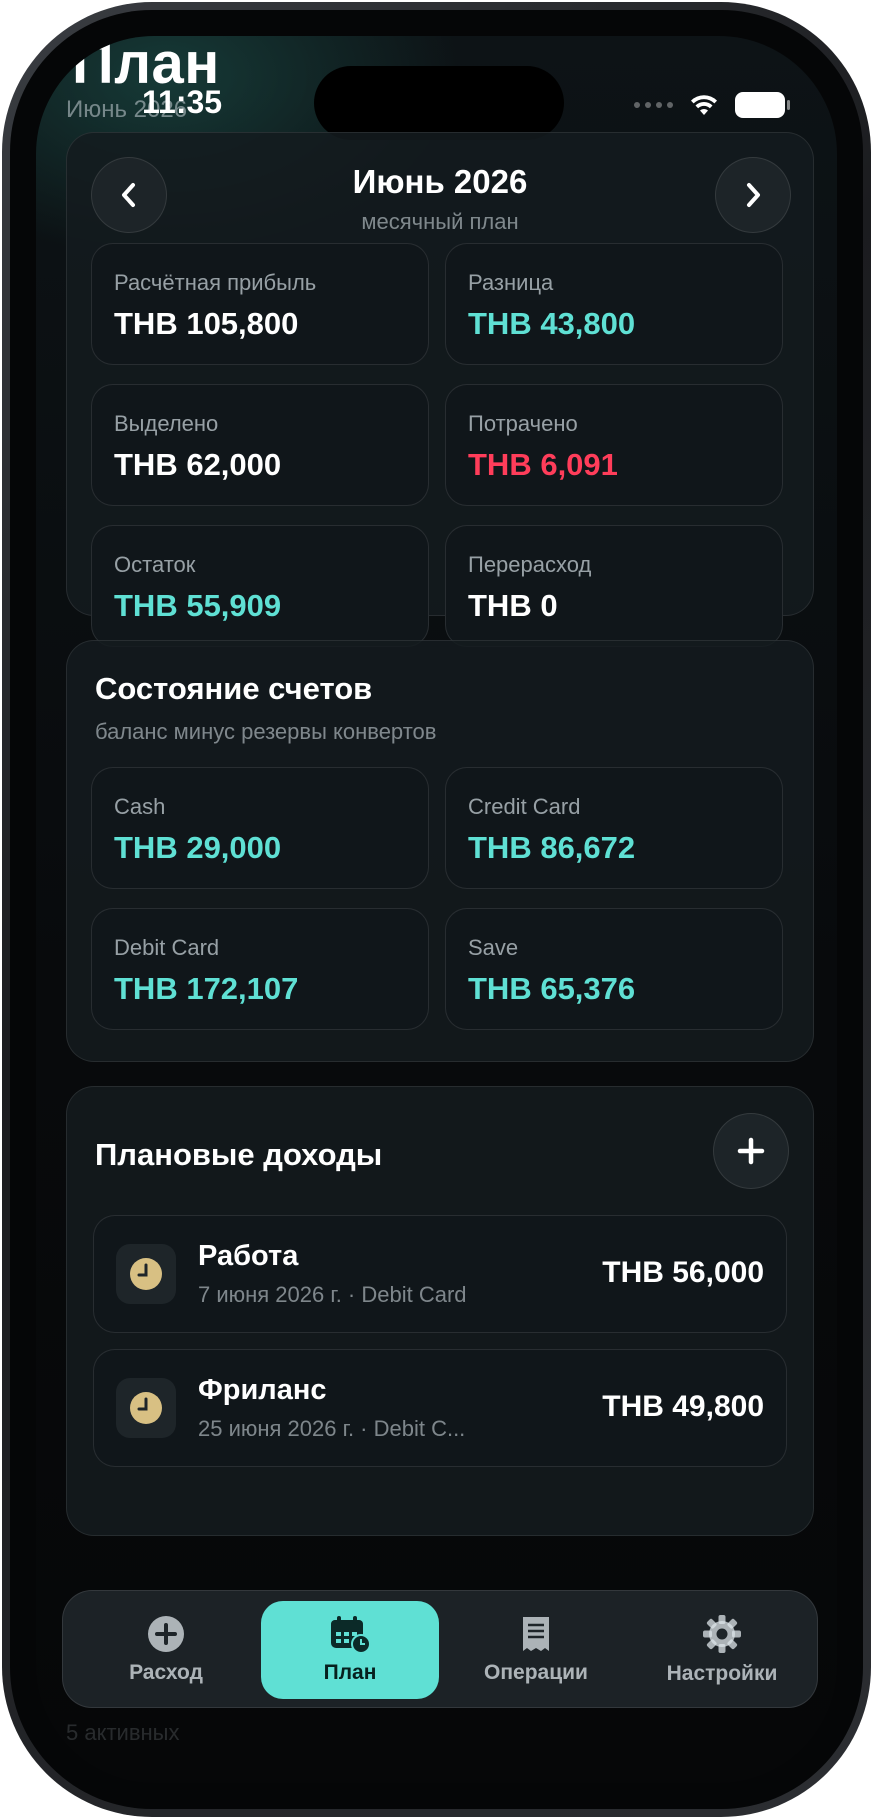  What do you see at coordinates (722, 1634) in the screenshot?
I see `gear-icon` at bounding box center [722, 1634].